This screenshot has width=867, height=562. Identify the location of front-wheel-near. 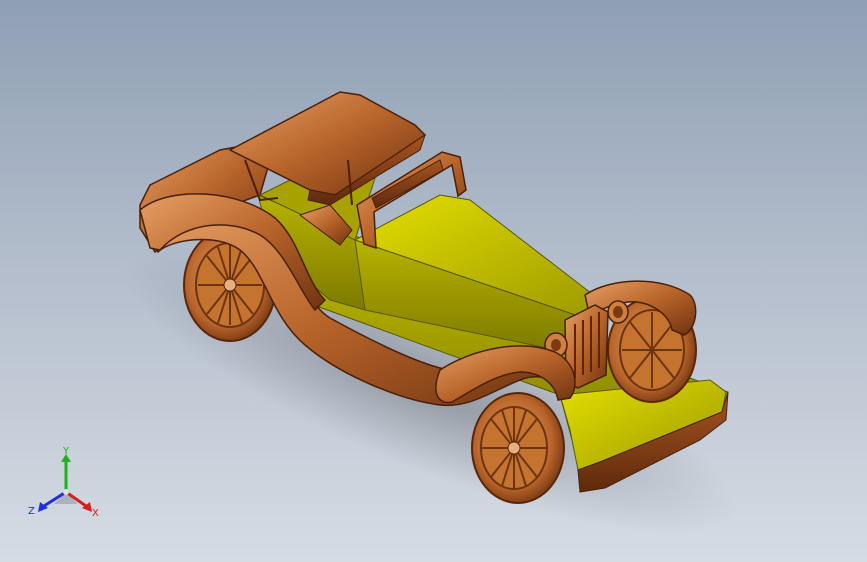
(518, 448).